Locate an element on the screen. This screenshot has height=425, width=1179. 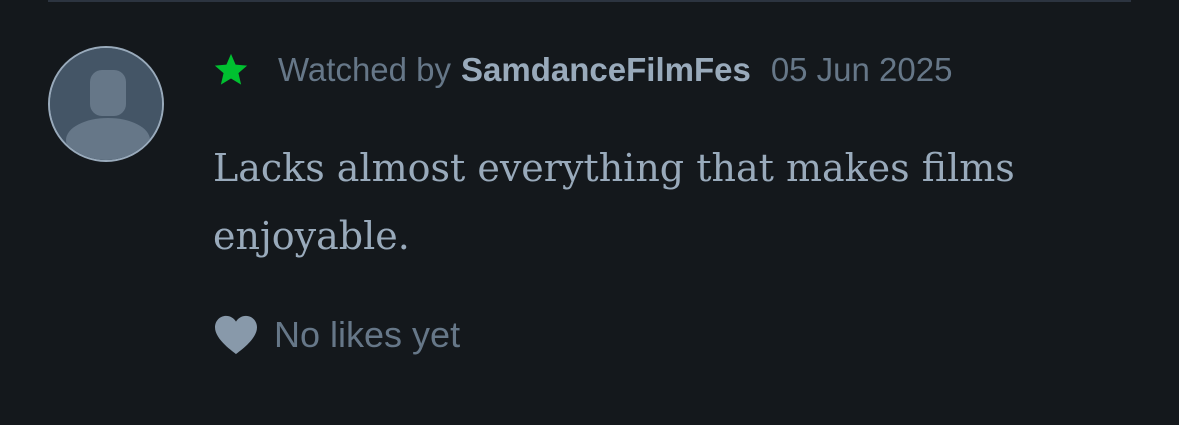
watched-by-label: Watched by is located at coordinates (365, 69).